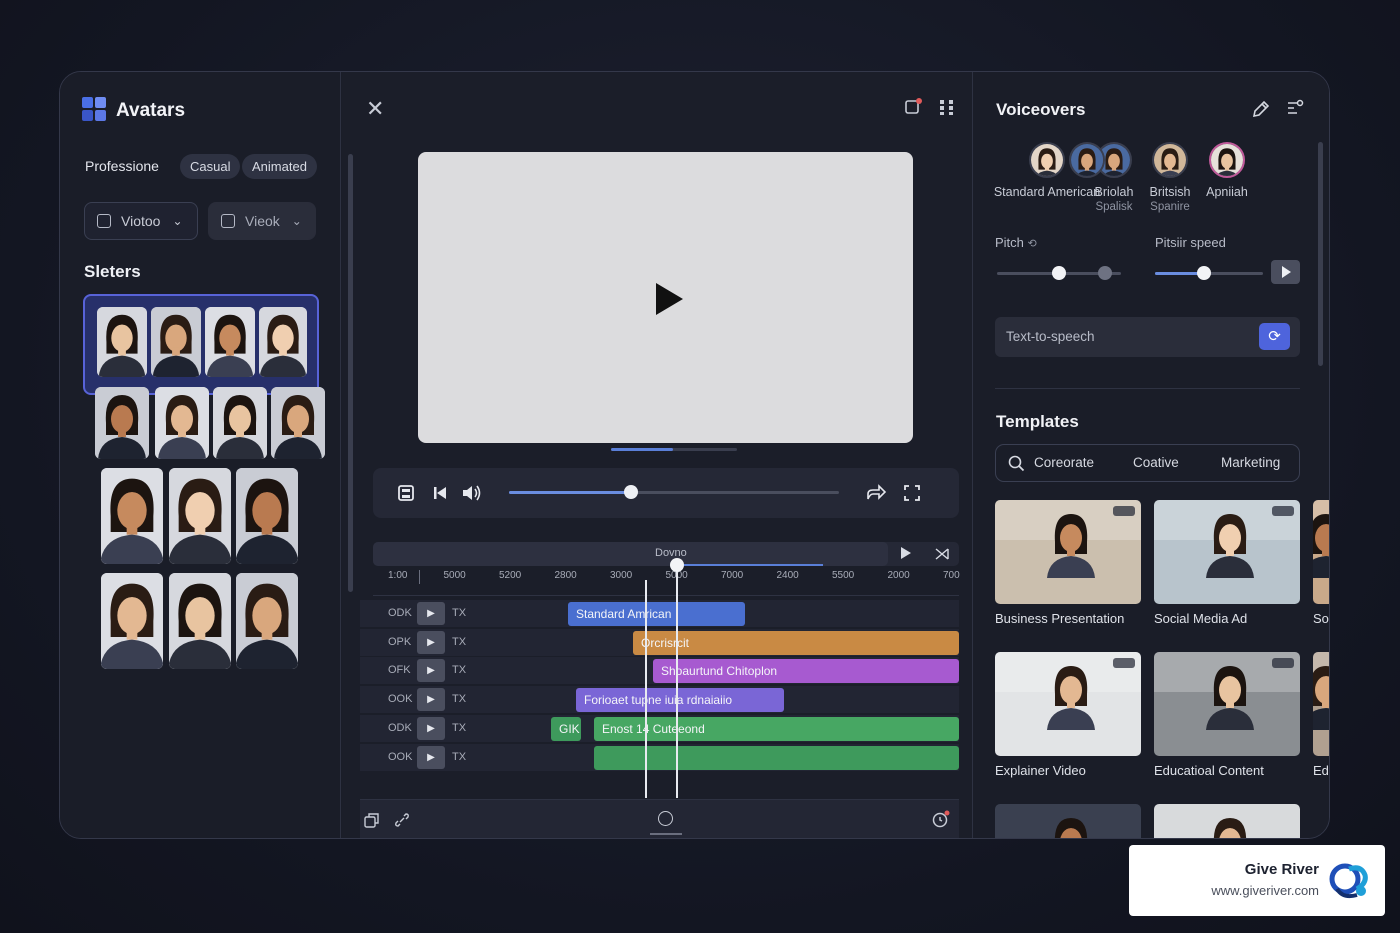 Image resolution: width=1400 pixels, height=933 pixels. I want to click on voice-name: Briolah, so click(1114, 192).